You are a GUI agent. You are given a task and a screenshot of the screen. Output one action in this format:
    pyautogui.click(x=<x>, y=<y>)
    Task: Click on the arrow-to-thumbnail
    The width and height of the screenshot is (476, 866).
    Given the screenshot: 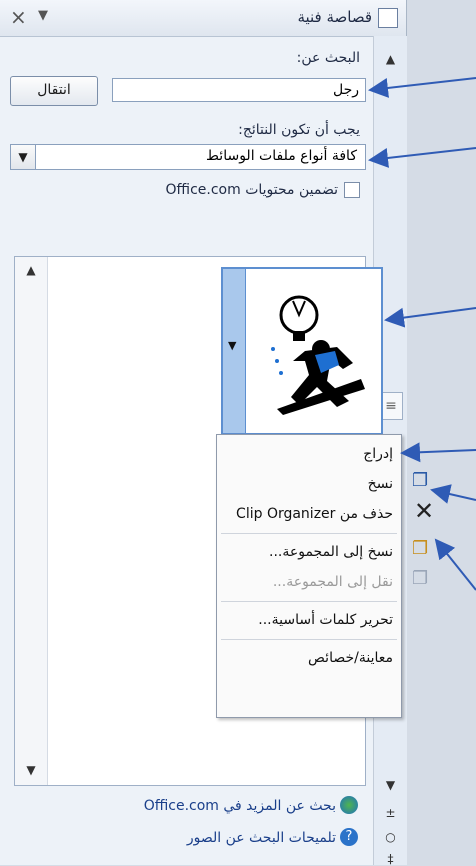 What is the action you would take?
    pyautogui.click(x=430, y=317)
    